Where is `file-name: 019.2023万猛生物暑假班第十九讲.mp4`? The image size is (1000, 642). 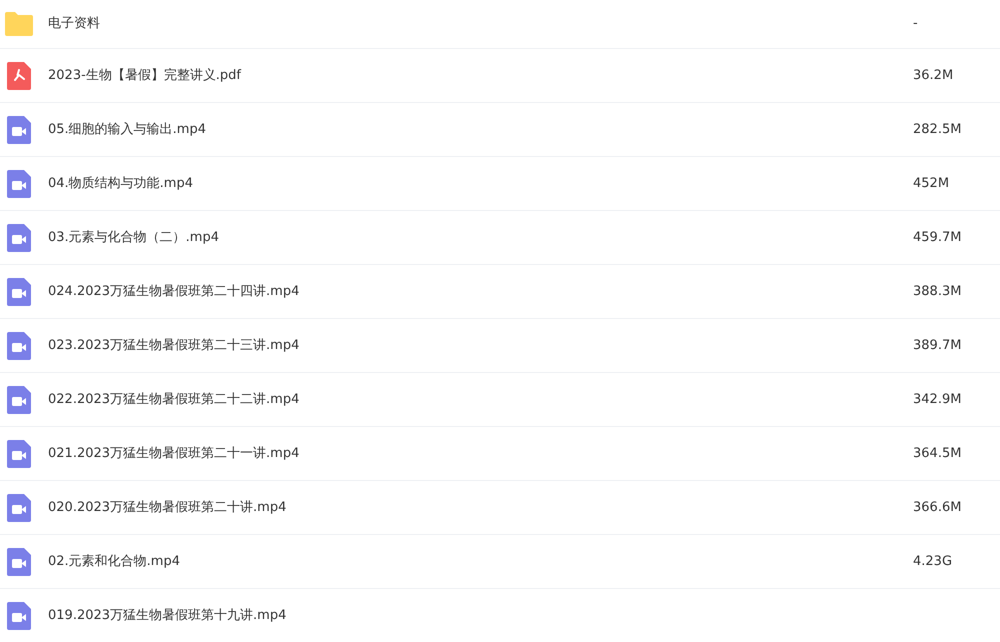
file-name: 019.2023万猛生物暑假班第十九讲.mp4 is located at coordinates (524, 616).